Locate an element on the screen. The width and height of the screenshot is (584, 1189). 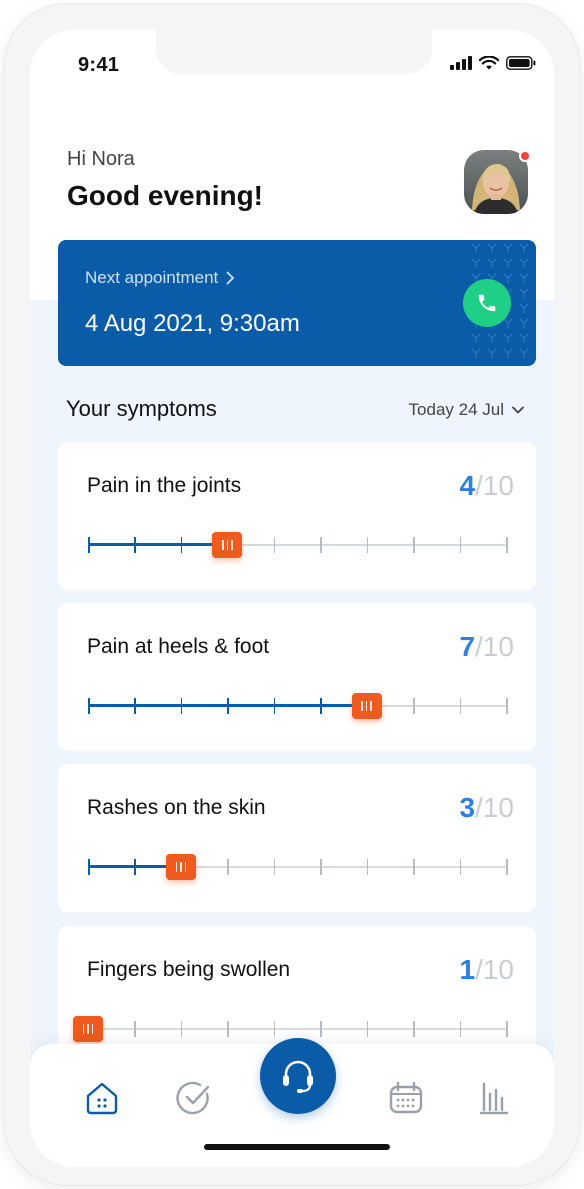
call-button is located at coordinates (487, 303).